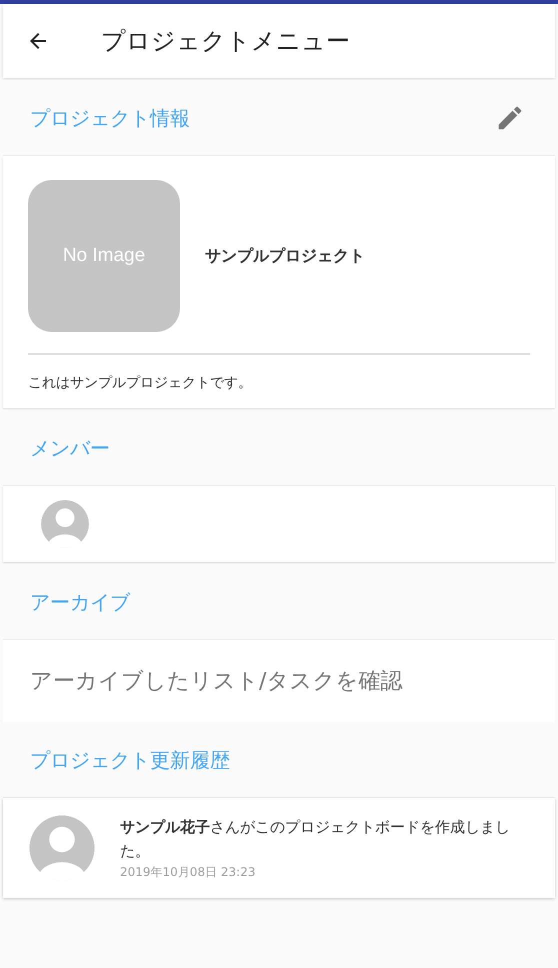 This screenshot has width=558, height=968. What do you see at coordinates (130, 760) in the screenshot?
I see `section-title: プロジェクト更新履歴` at bounding box center [130, 760].